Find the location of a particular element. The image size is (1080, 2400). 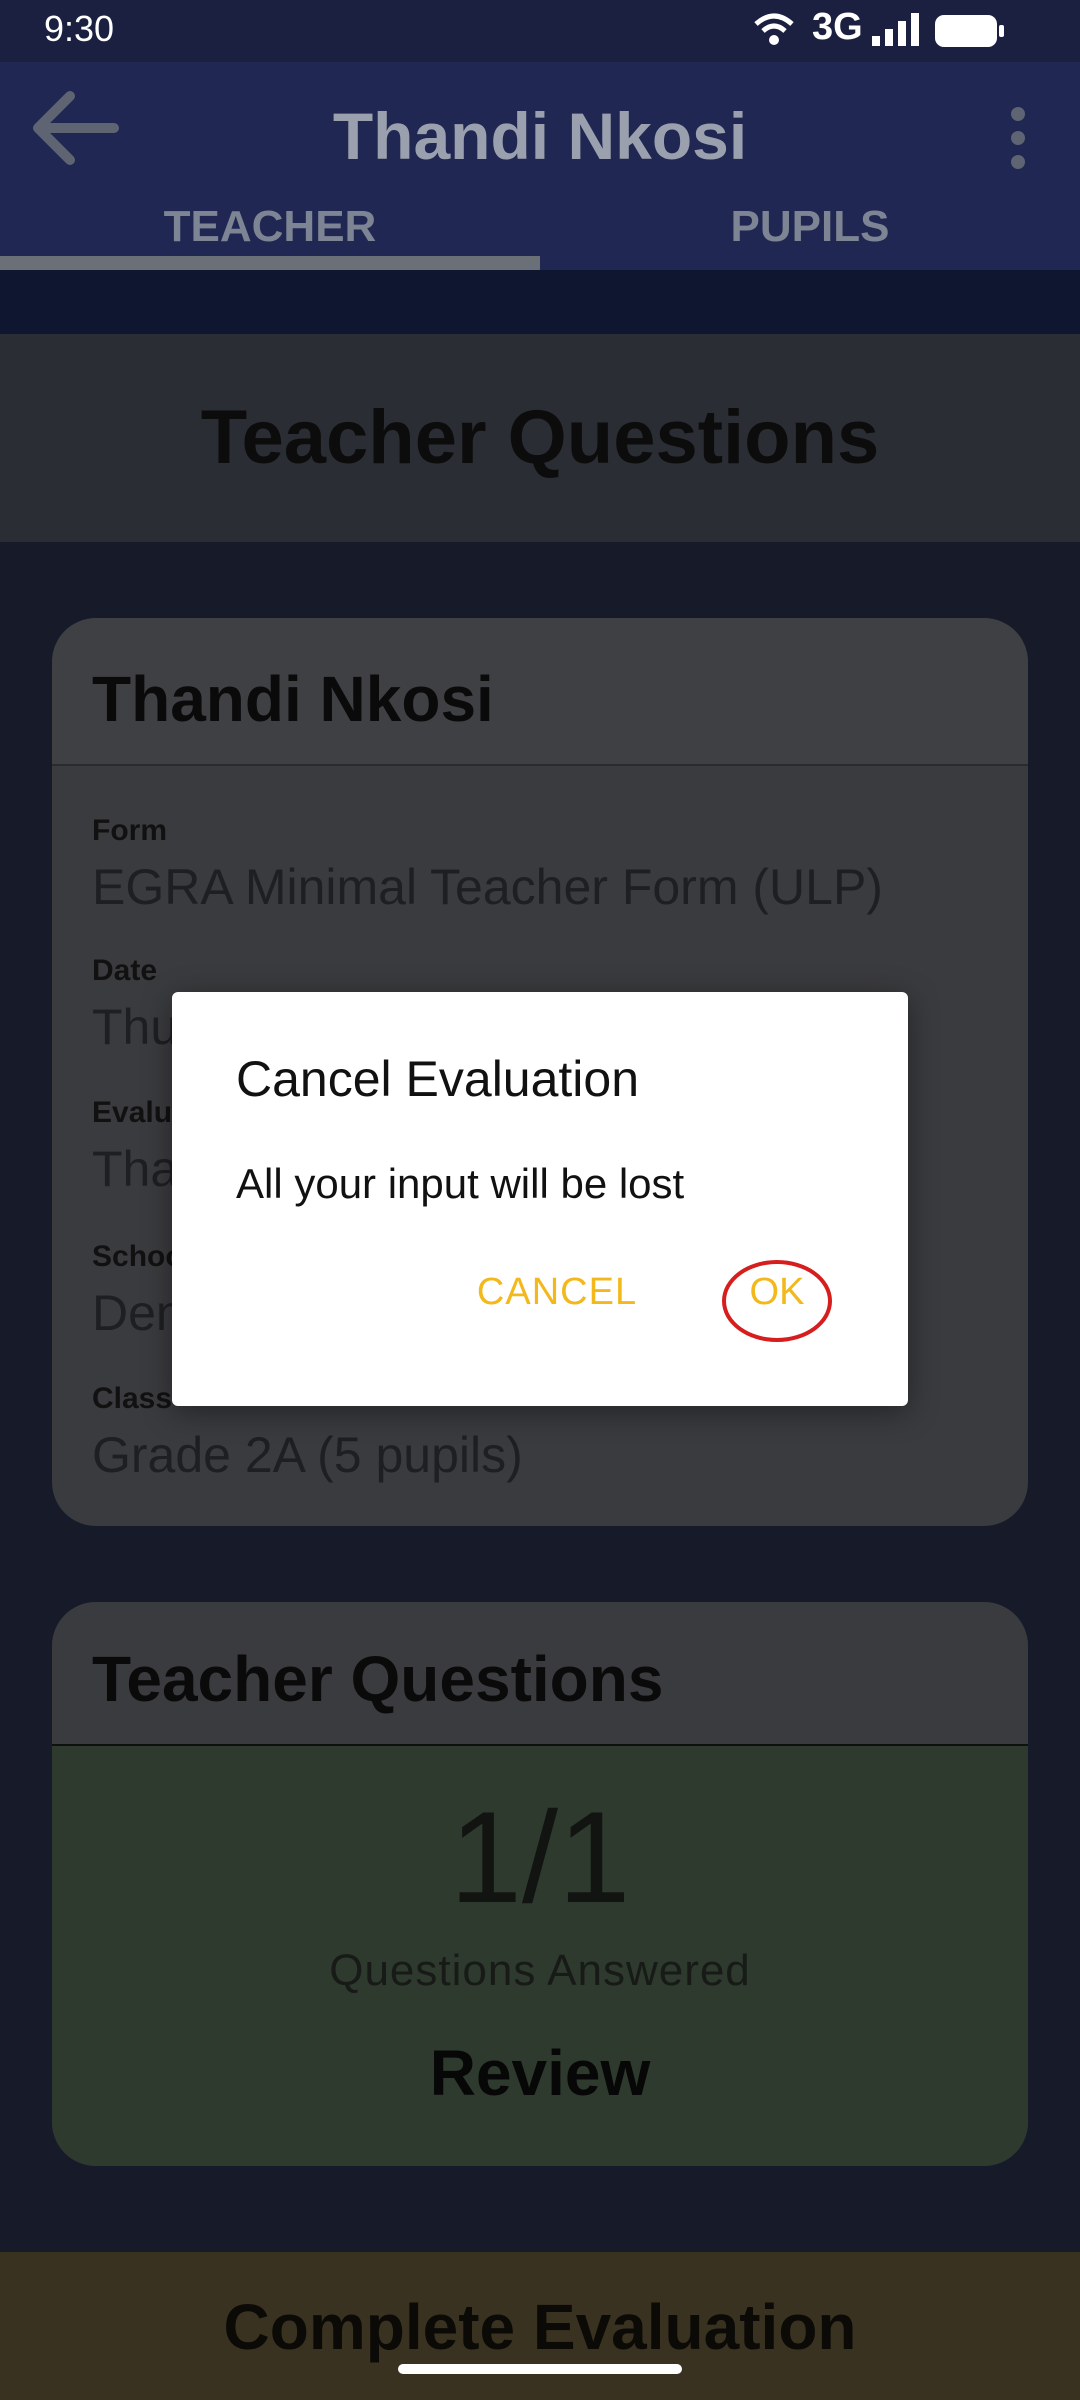

field-value-school: Den is located at coordinates (138, 1313).